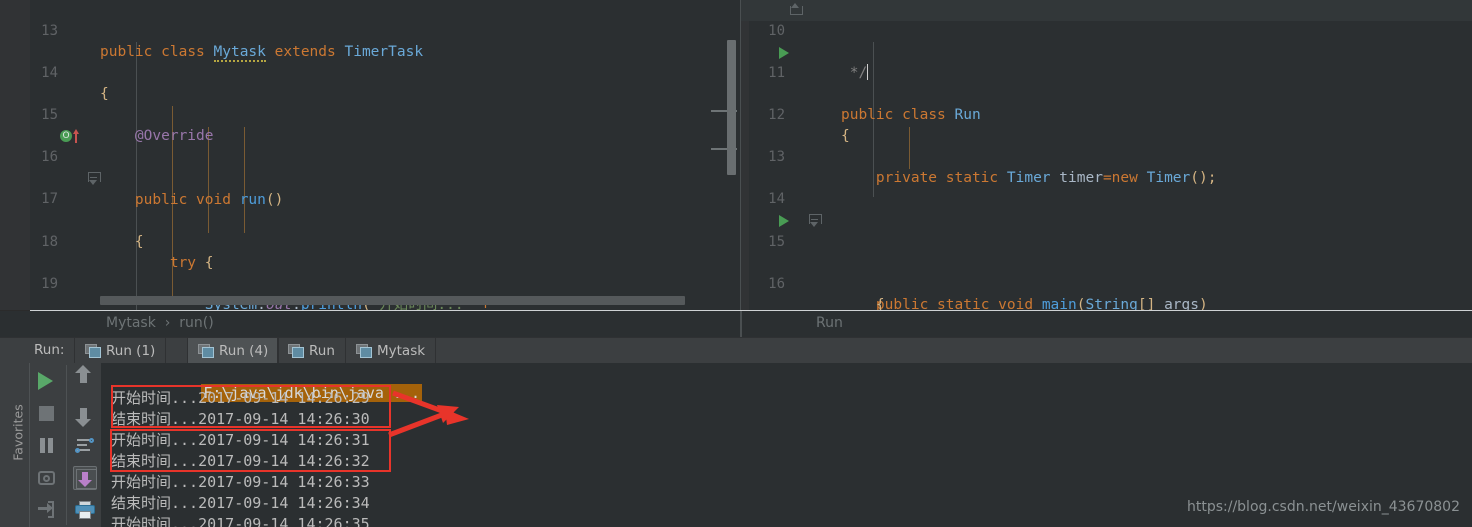 The height and width of the screenshot is (527, 1472). Describe the element at coordinates (1106, 82) in the screenshot. I see `code-line: 11 public class Run` at that location.